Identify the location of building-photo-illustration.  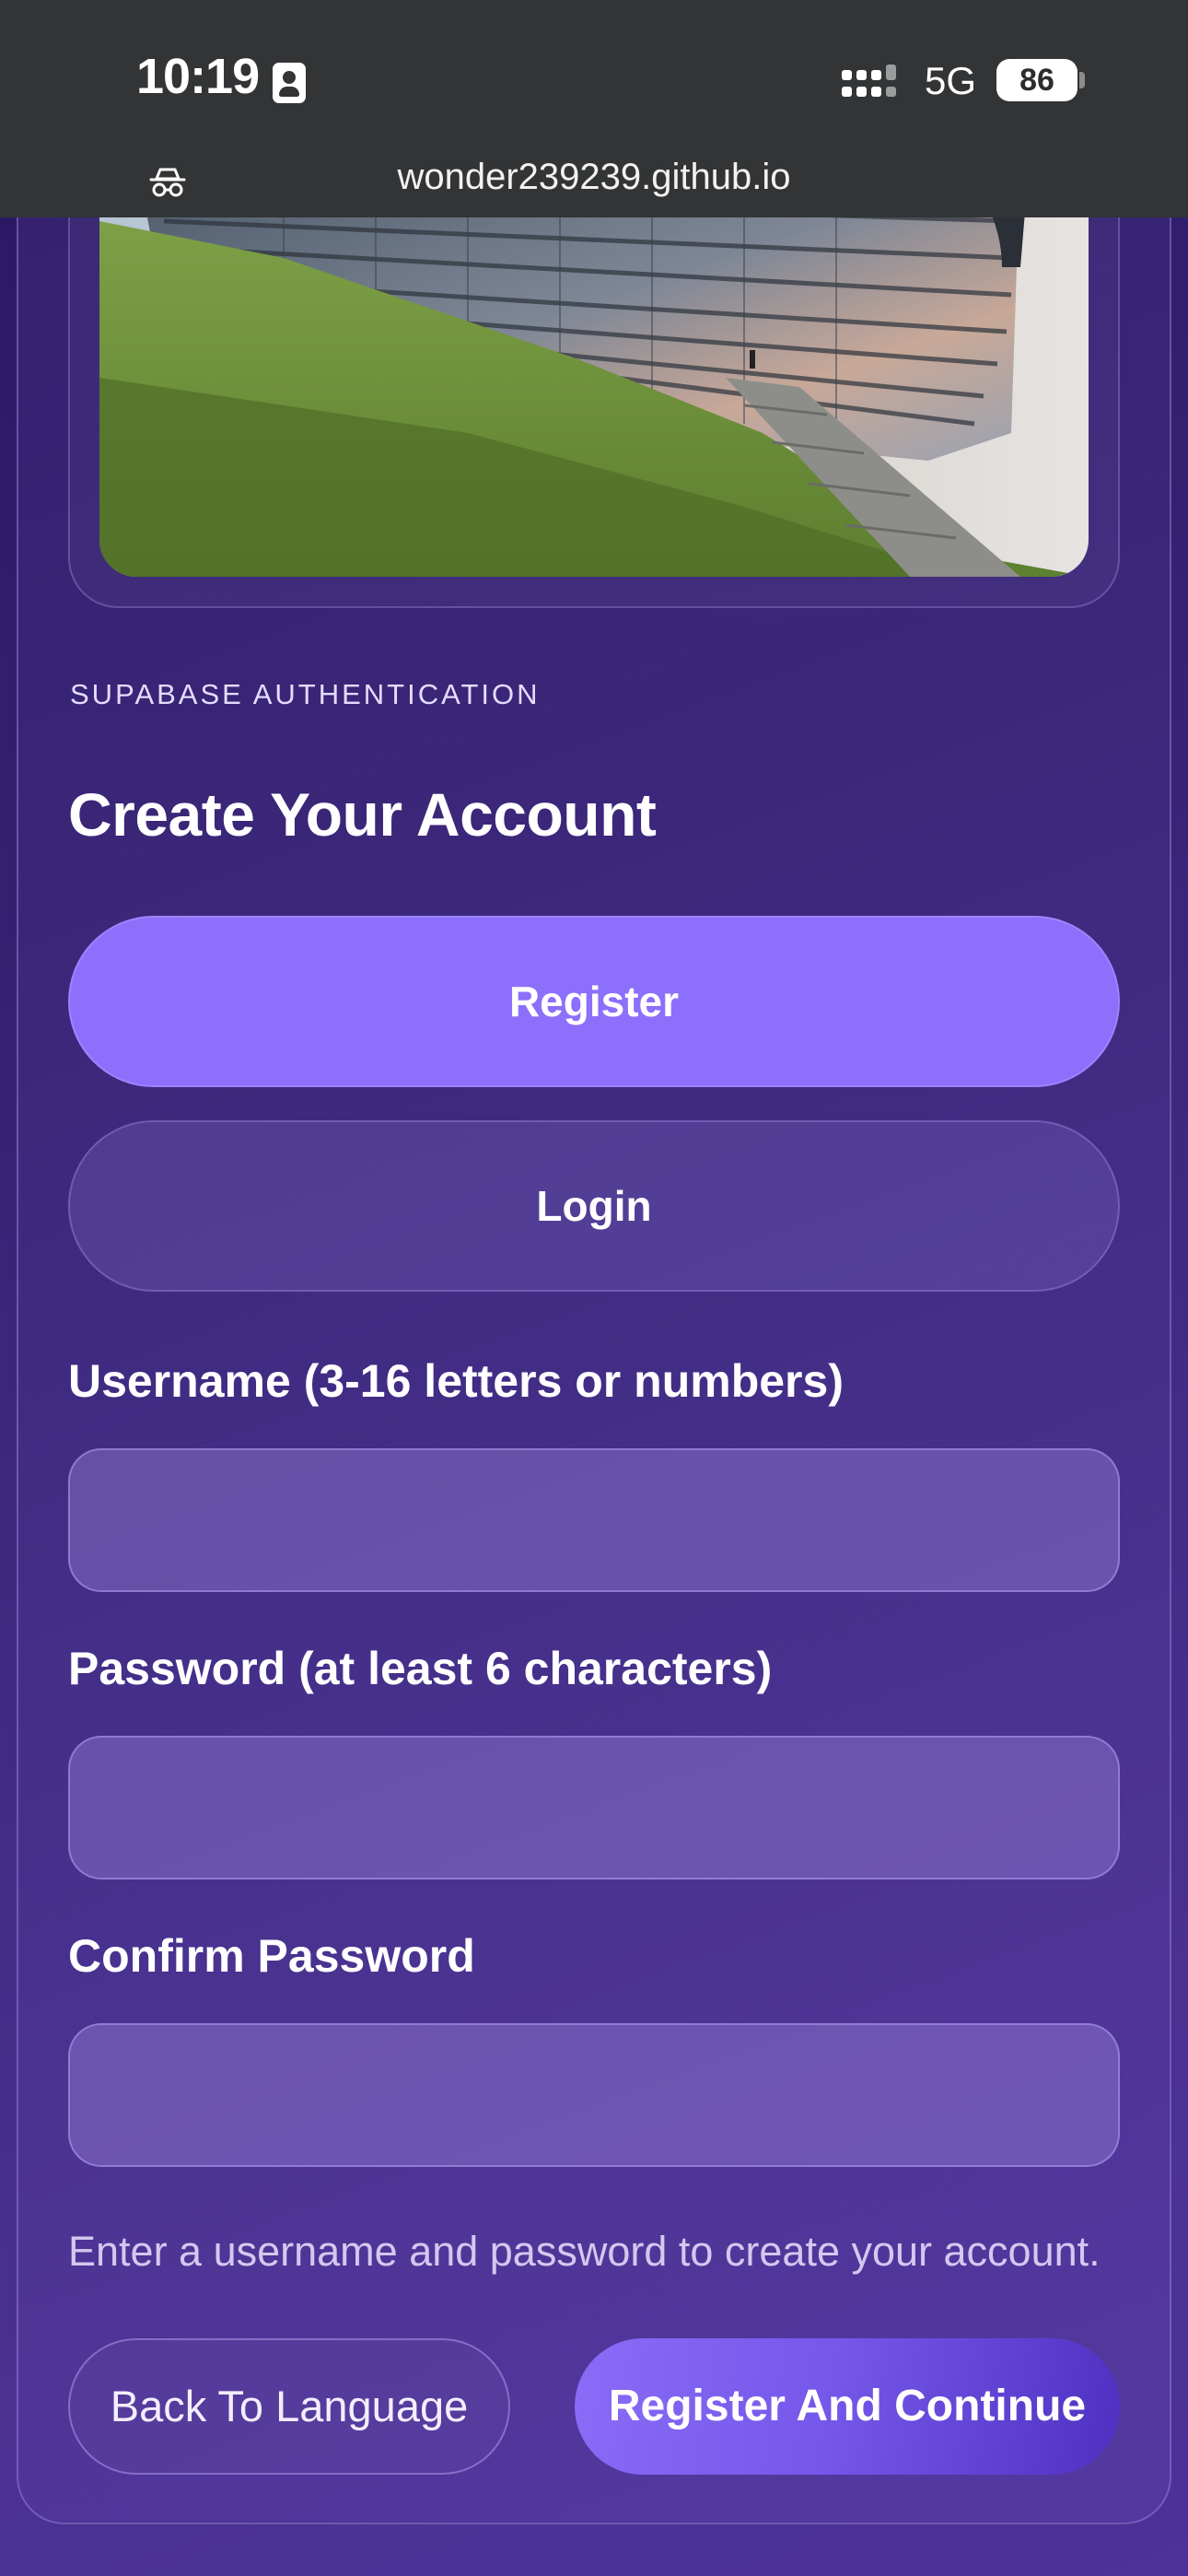
(594, 367).